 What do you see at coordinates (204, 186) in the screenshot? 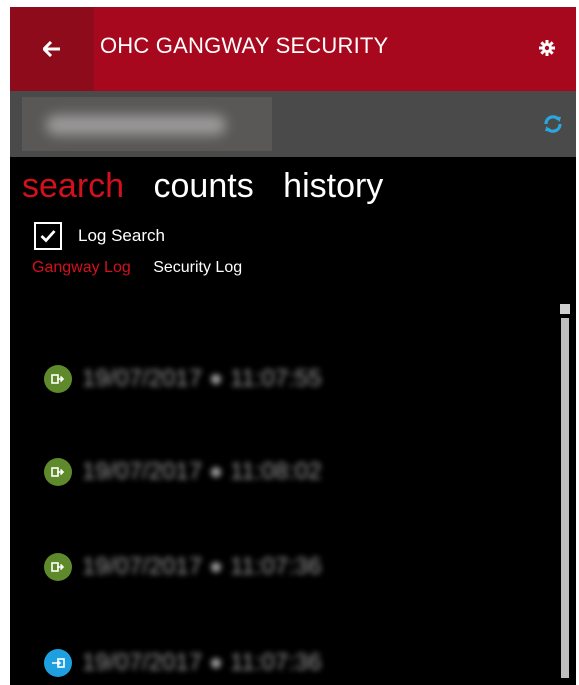
I see `tab-counts: counts` at bounding box center [204, 186].